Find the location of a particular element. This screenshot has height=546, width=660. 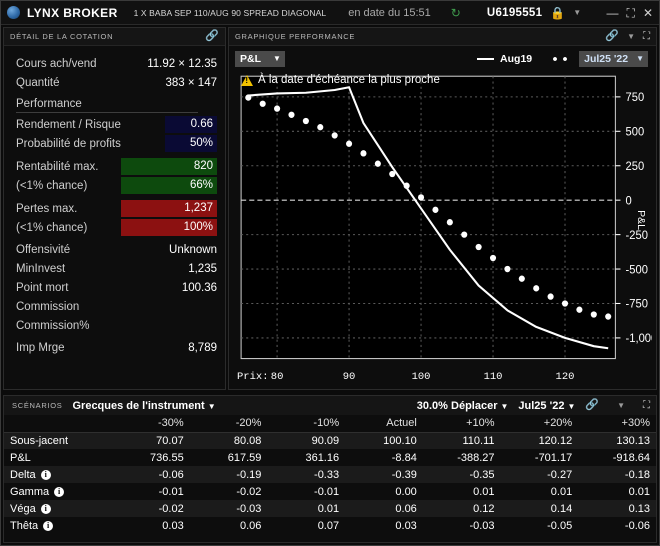

chart-date-value: Jul25 '22 is located at coordinates (606, 59).